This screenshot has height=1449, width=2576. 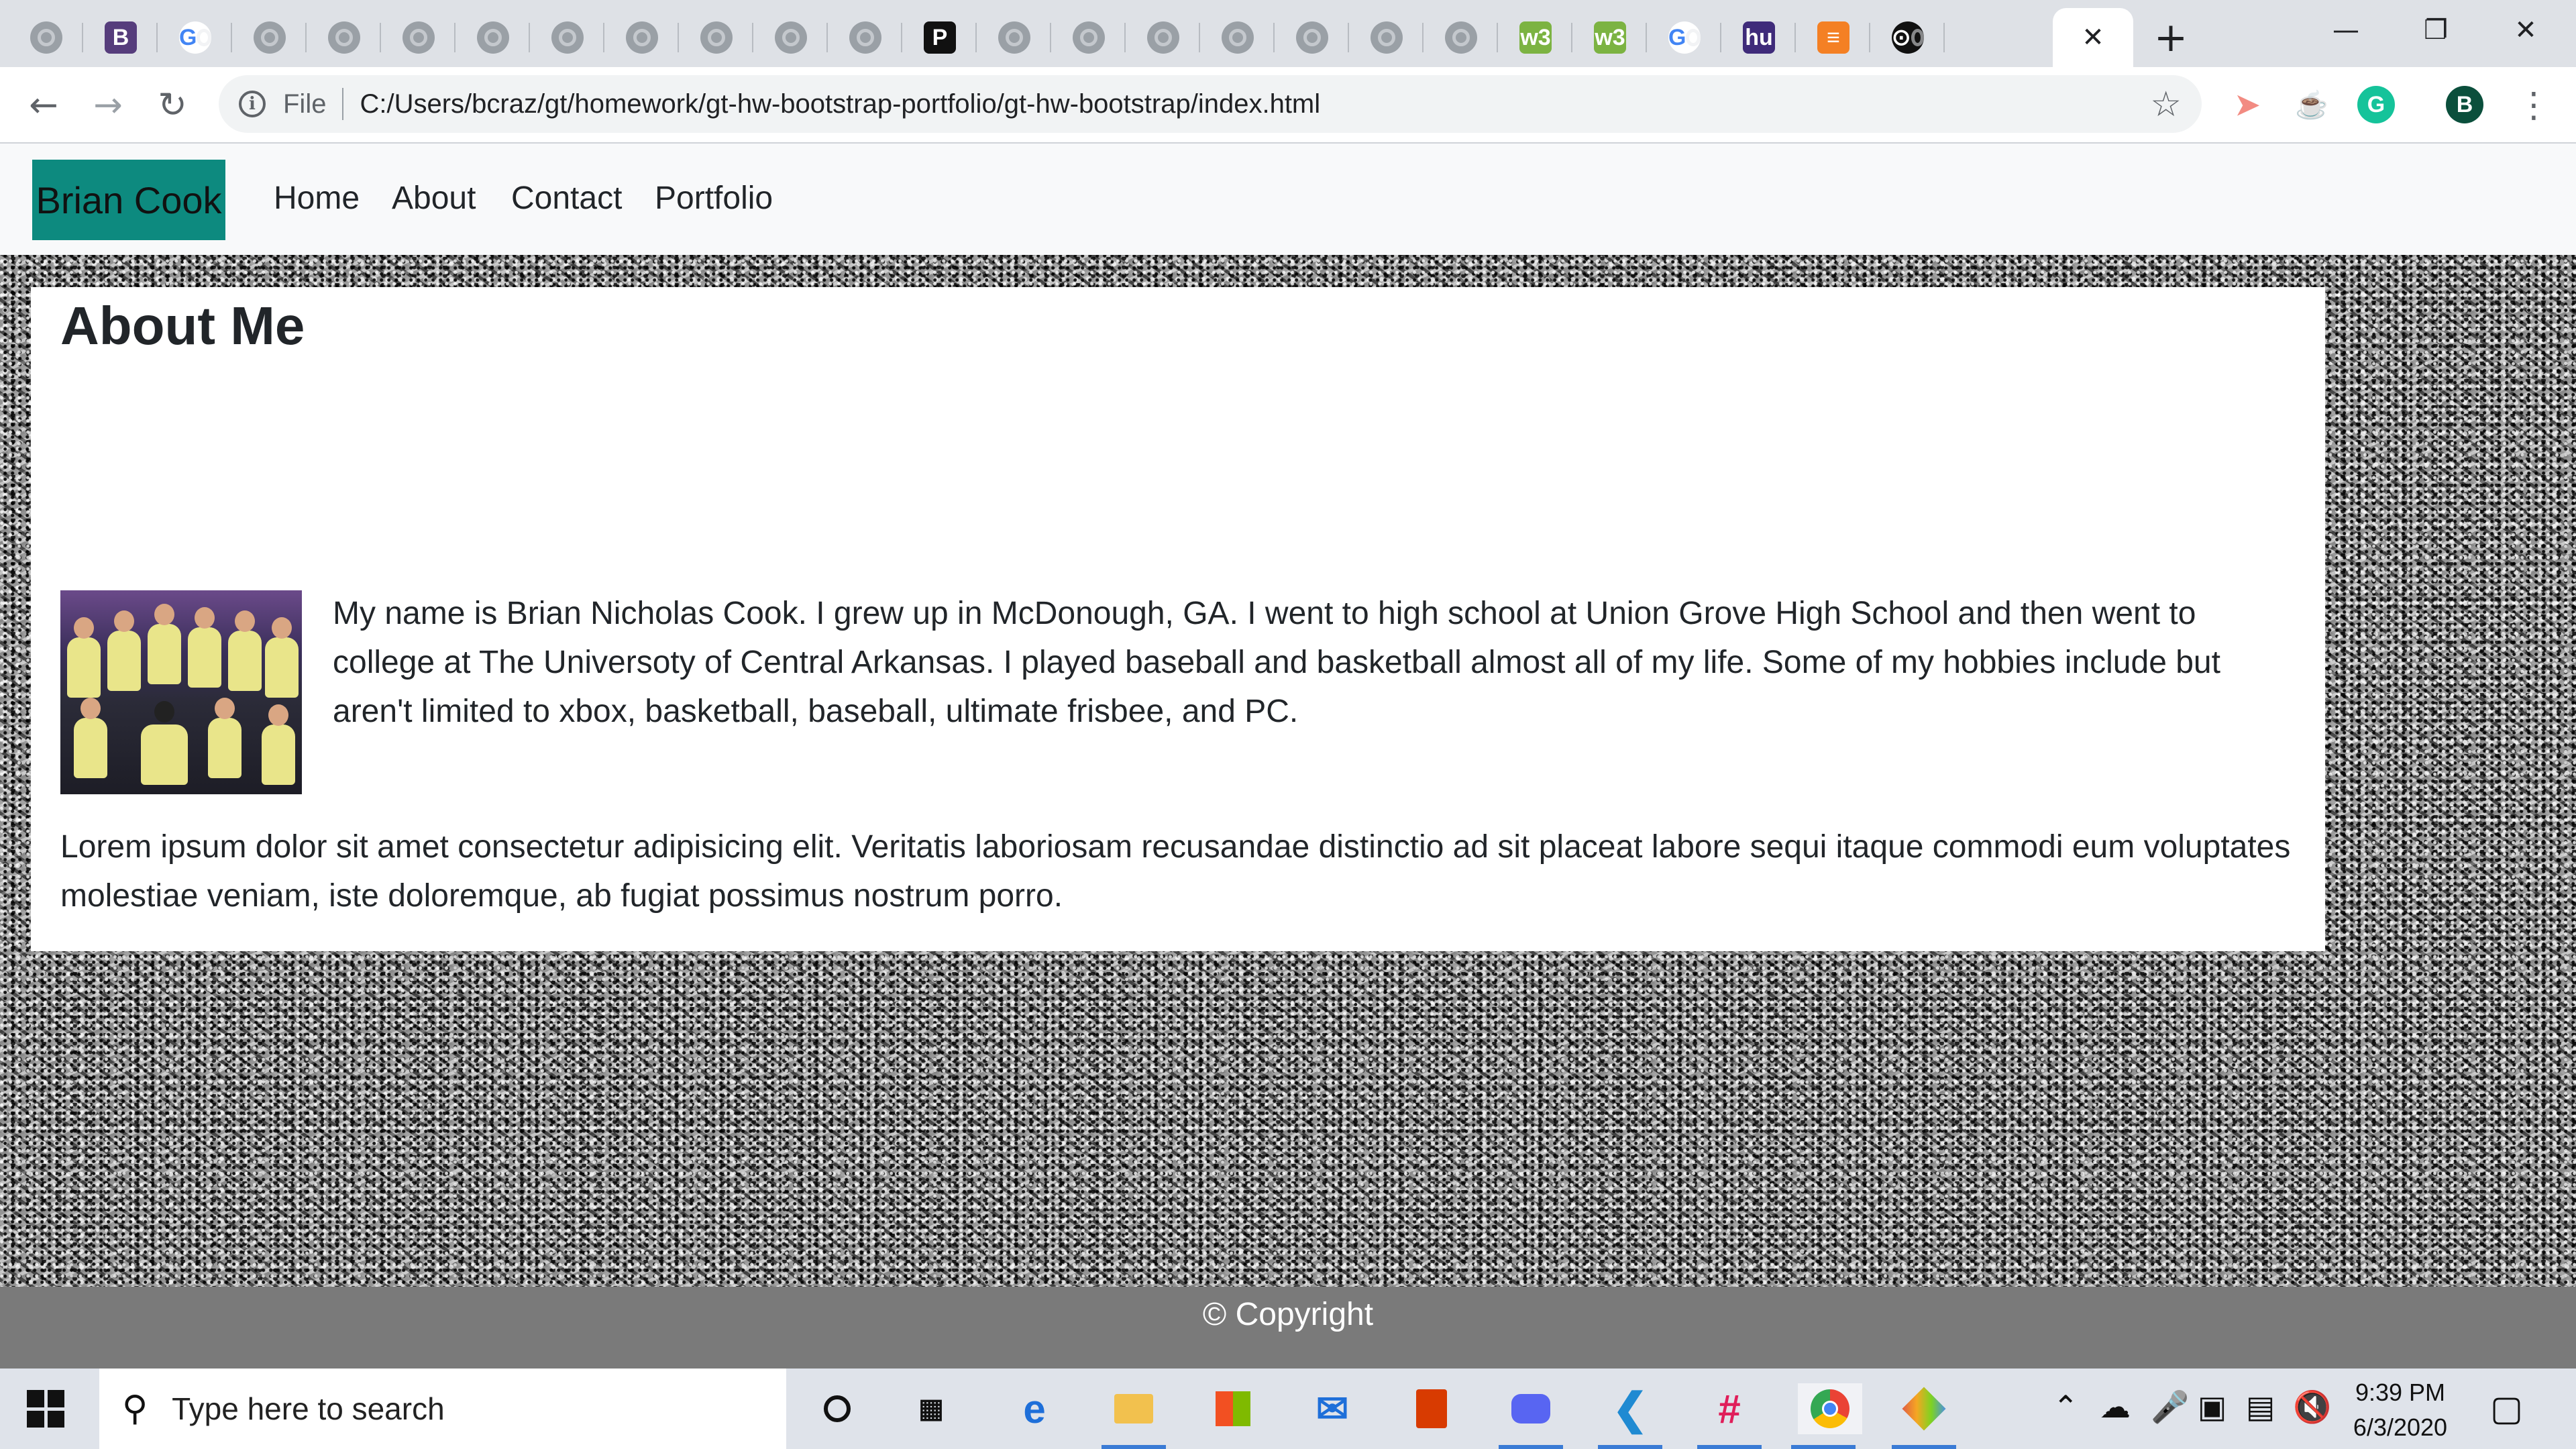 What do you see at coordinates (2066, 1407) in the screenshot?
I see `show-hidden-icons-icon: ⌃` at bounding box center [2066, 1407].